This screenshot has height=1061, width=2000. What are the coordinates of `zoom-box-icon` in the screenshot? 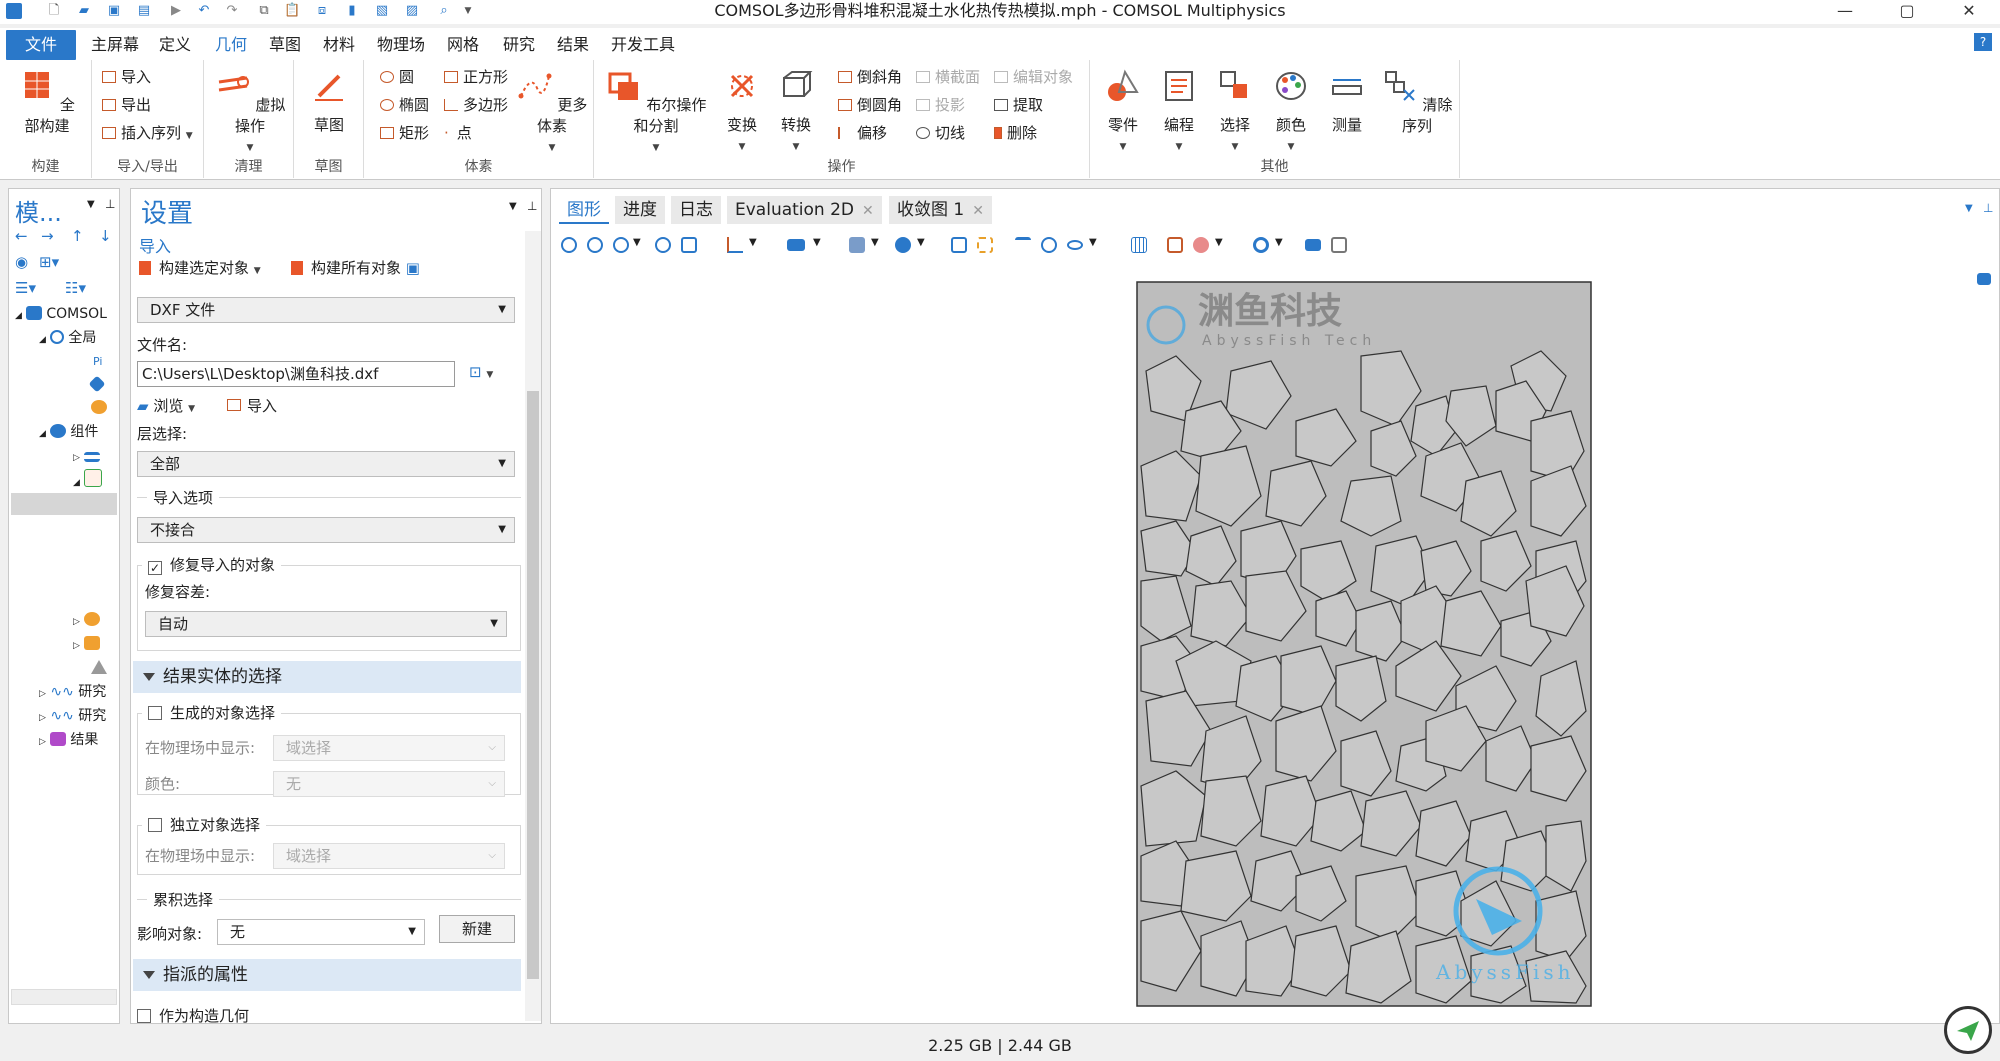 It's located at (621, 245).